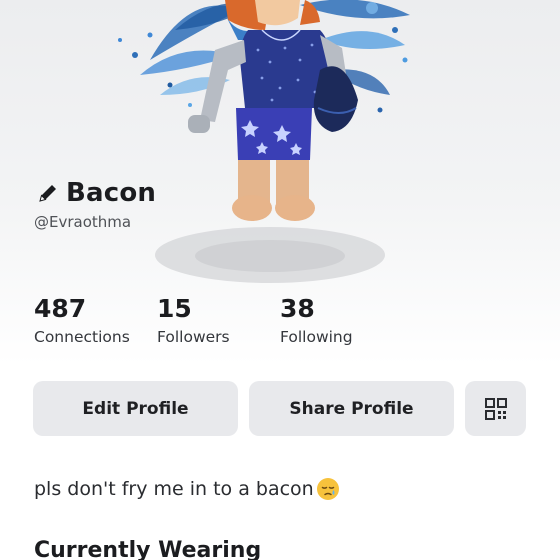 The image size is (560, 560). What do you see at coordinates (83, 222) in the screenshot?
I see `username: @Evraothma` at bounding box center [83, 222].